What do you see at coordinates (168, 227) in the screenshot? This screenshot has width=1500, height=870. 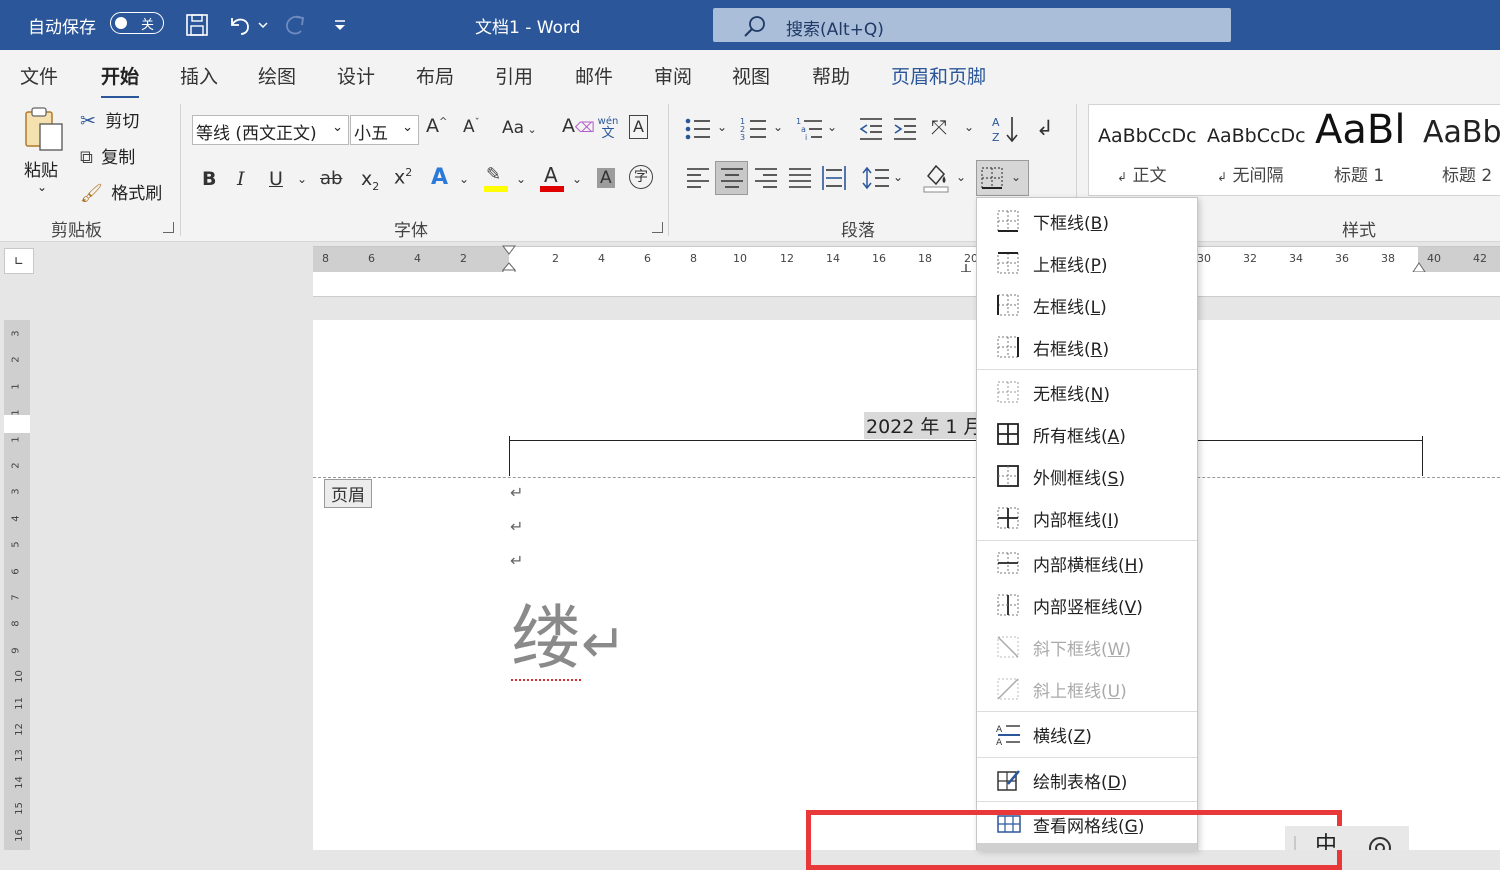 I see `clipboard-launcher-icon` at bounding box center [168, 227].